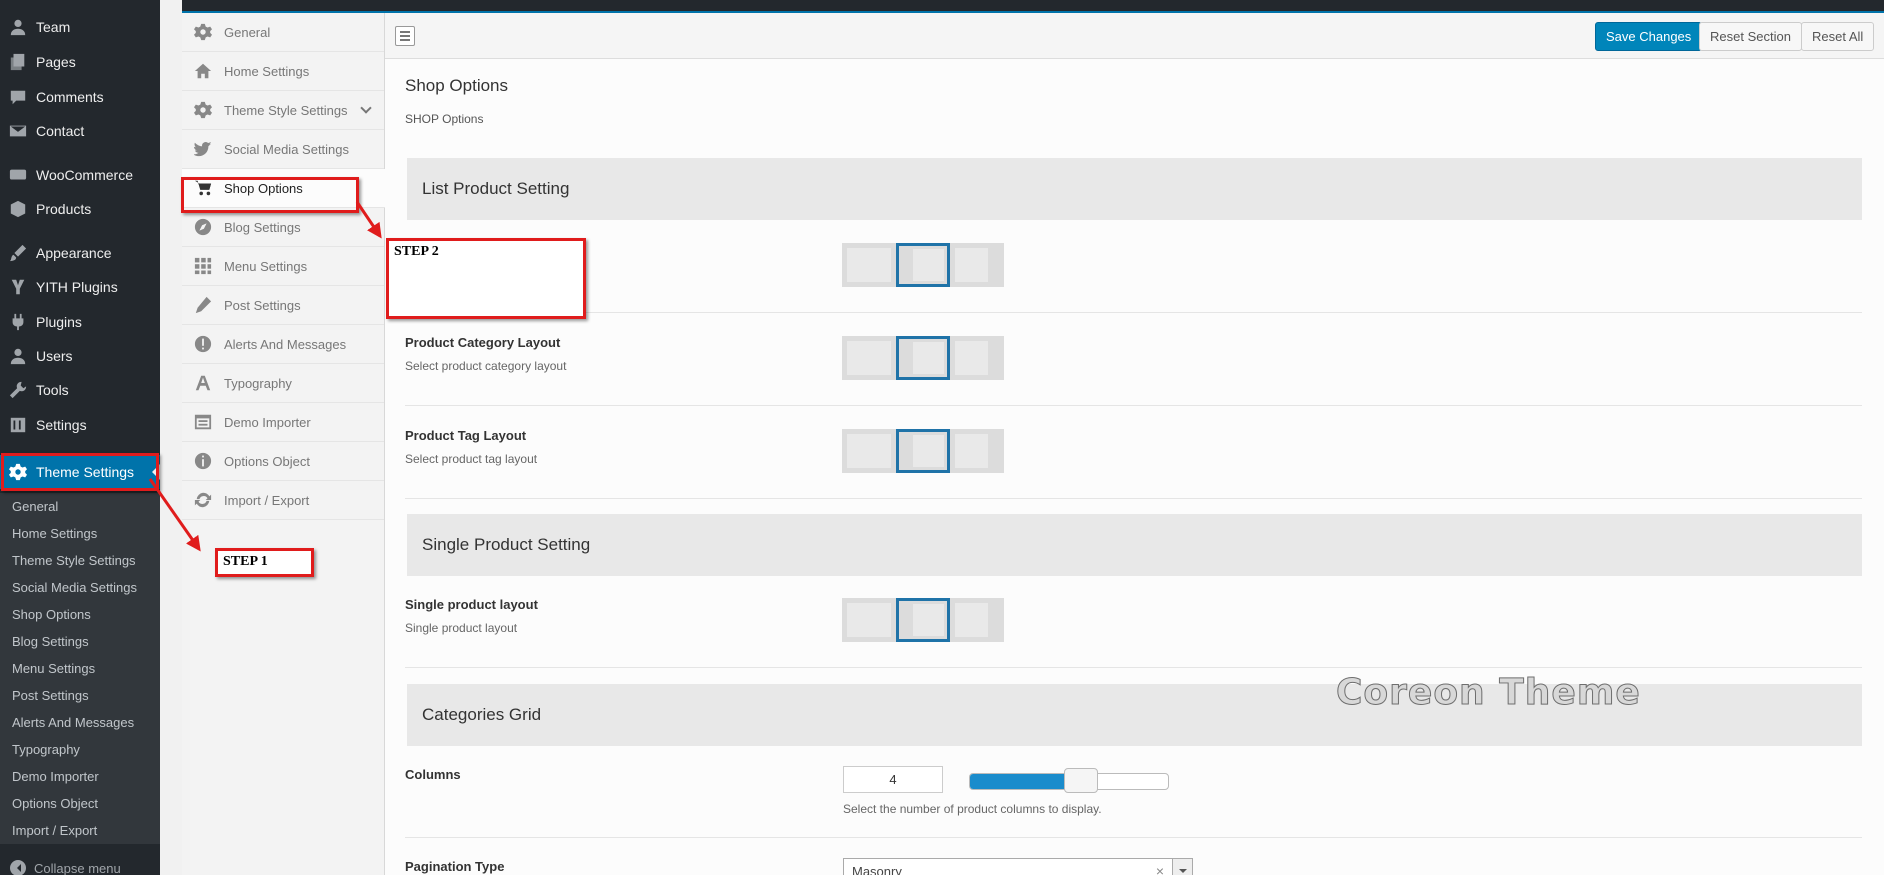  I want to click on submenu-item-home-settings: Home Settings, so click(80, 533).